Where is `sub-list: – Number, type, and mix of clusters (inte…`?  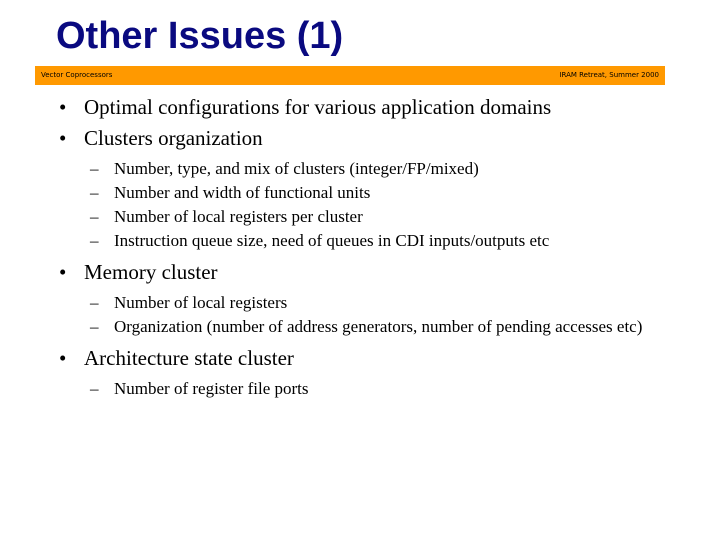 sub-list: – Number, type, and mix of clusters (inte… is located at coordinates (376, 204).